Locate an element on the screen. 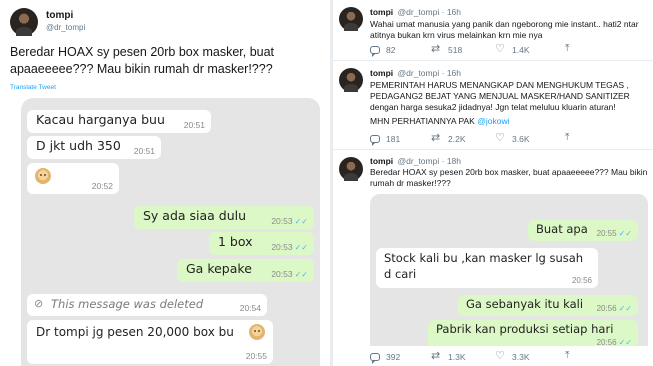 Image resolution: width=653 pixels, height=366 pixels. message-text: Dr tompi jg pesen 20,000 box bu is located at coordinates (135, 332).